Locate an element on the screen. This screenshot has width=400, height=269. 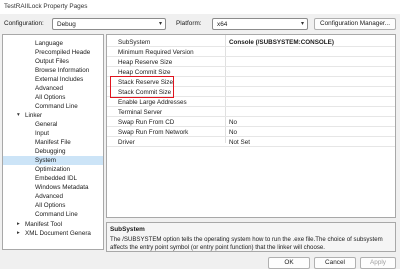
tree-item-system-selected: System is located at coordinates (53, 160).